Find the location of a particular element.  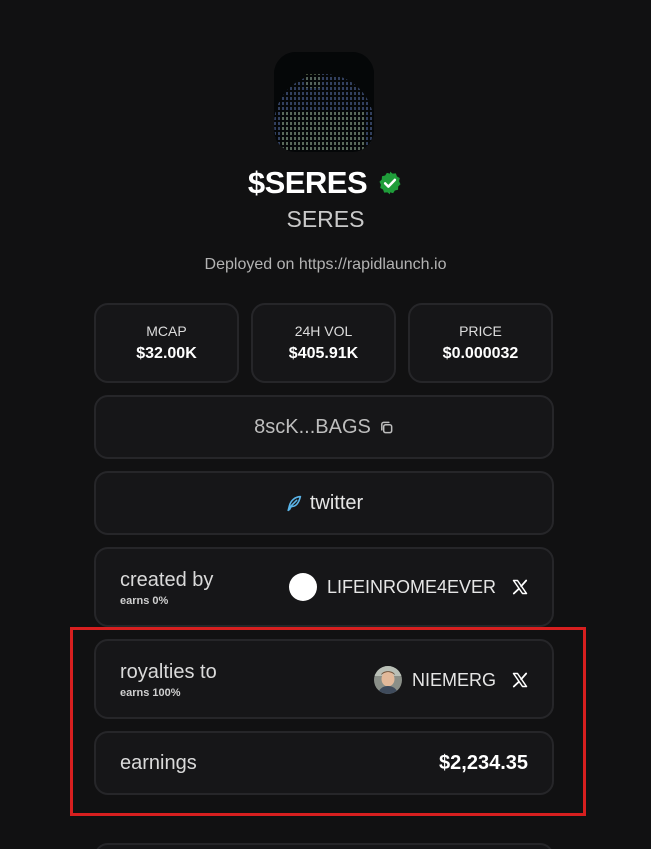

token-logo is located at coordinates (324, 102).